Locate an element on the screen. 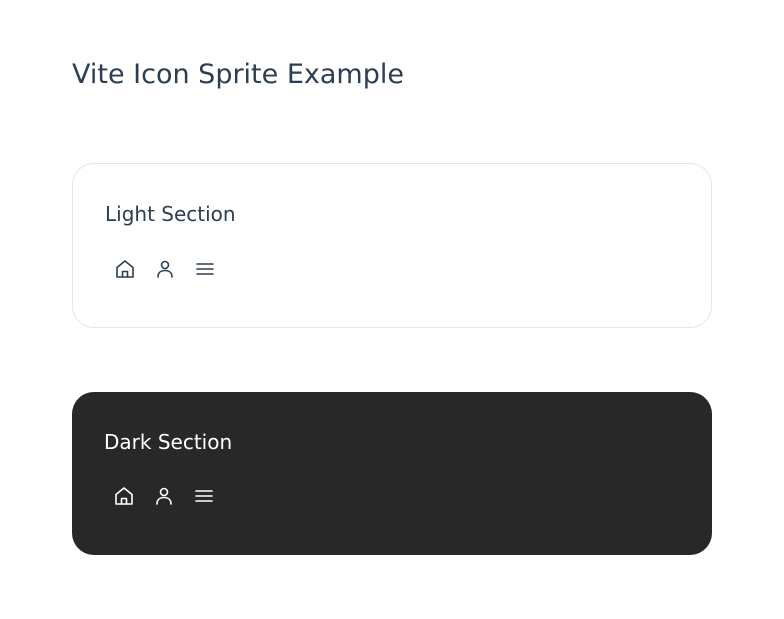 The width and height of the screenshot is (784, 619). light-section-icons is located at coordinates (165, 269).